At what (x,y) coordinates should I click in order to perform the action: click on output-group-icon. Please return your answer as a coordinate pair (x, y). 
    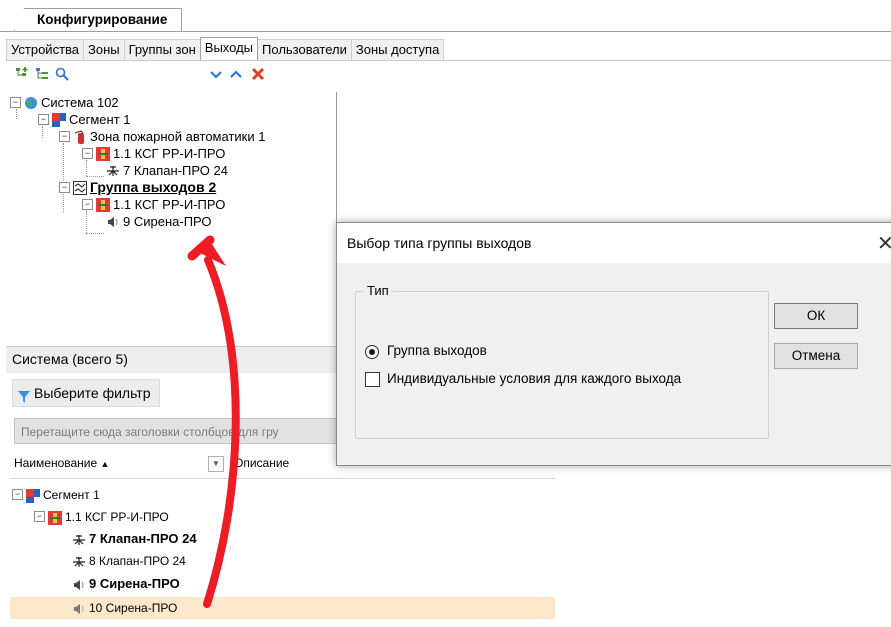
    Looking at the image, I should click on (80, 187).